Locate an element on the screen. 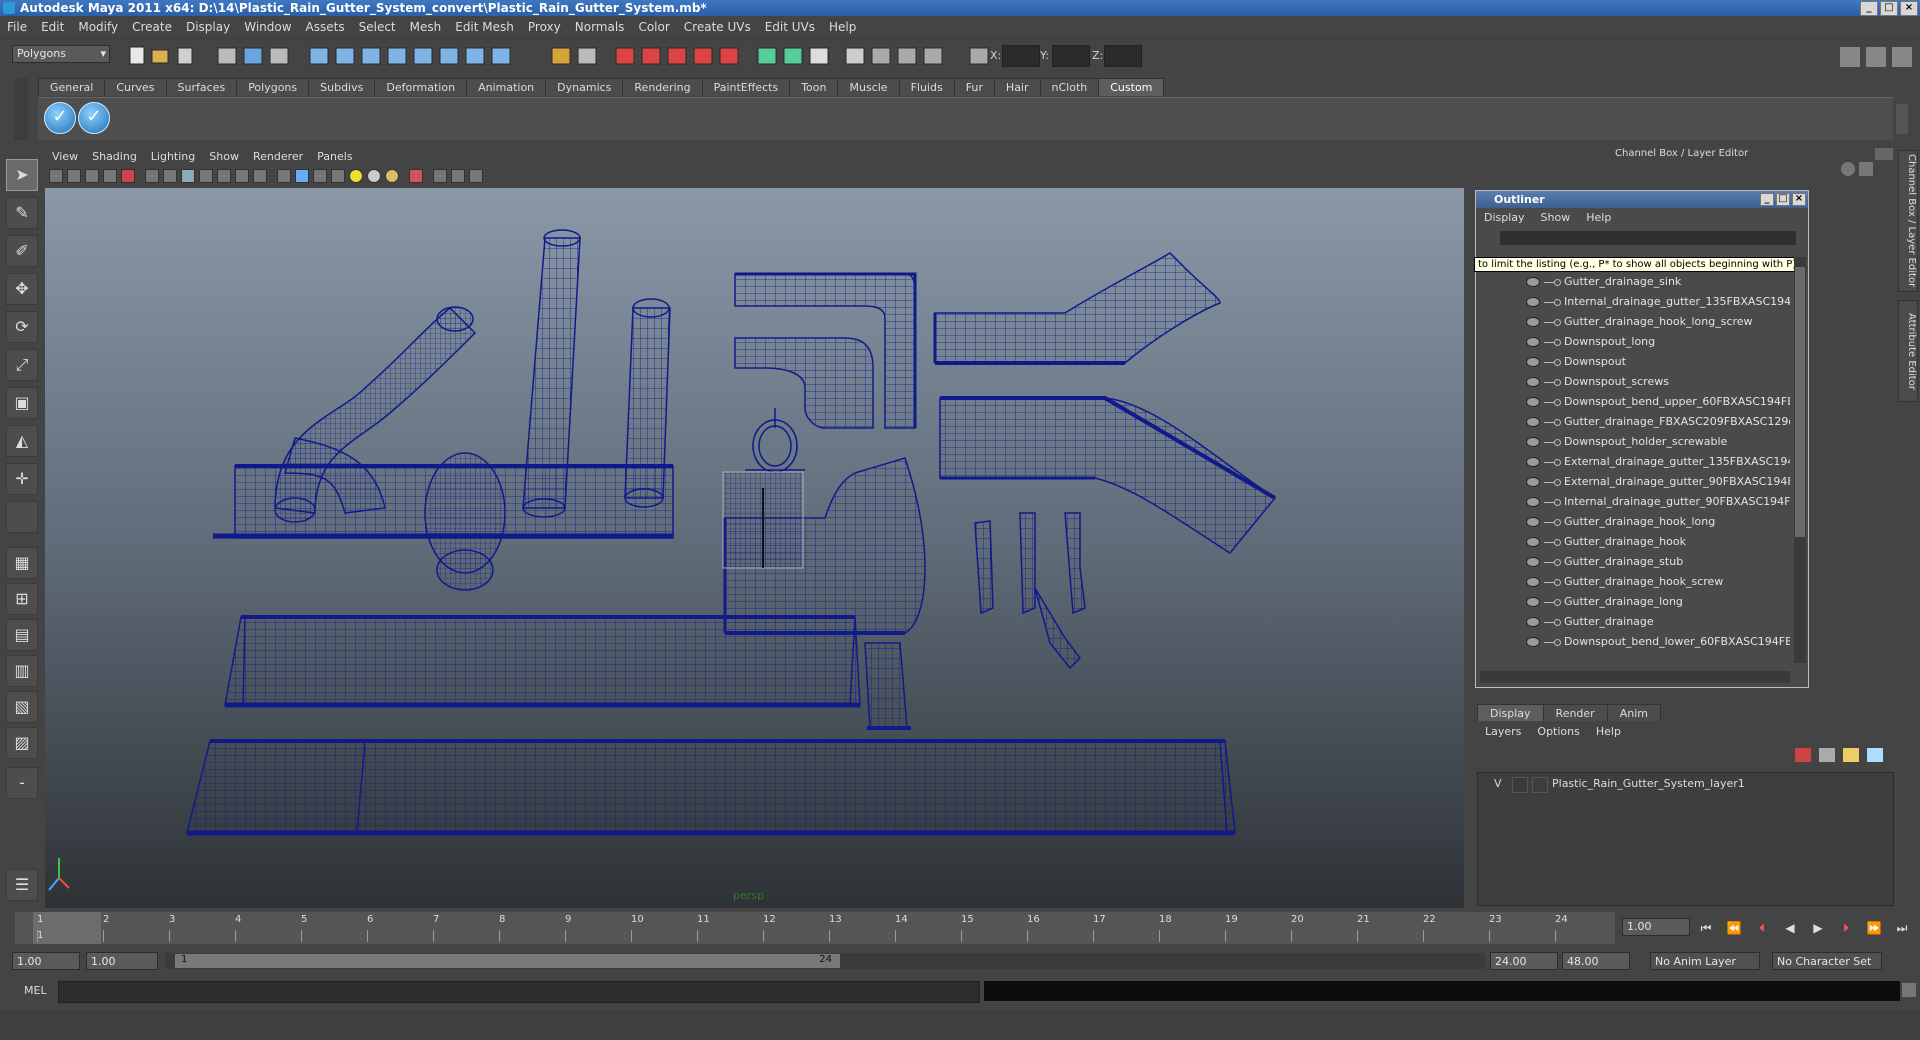  menu-modify: Modify is located at coordinates (98, 27).